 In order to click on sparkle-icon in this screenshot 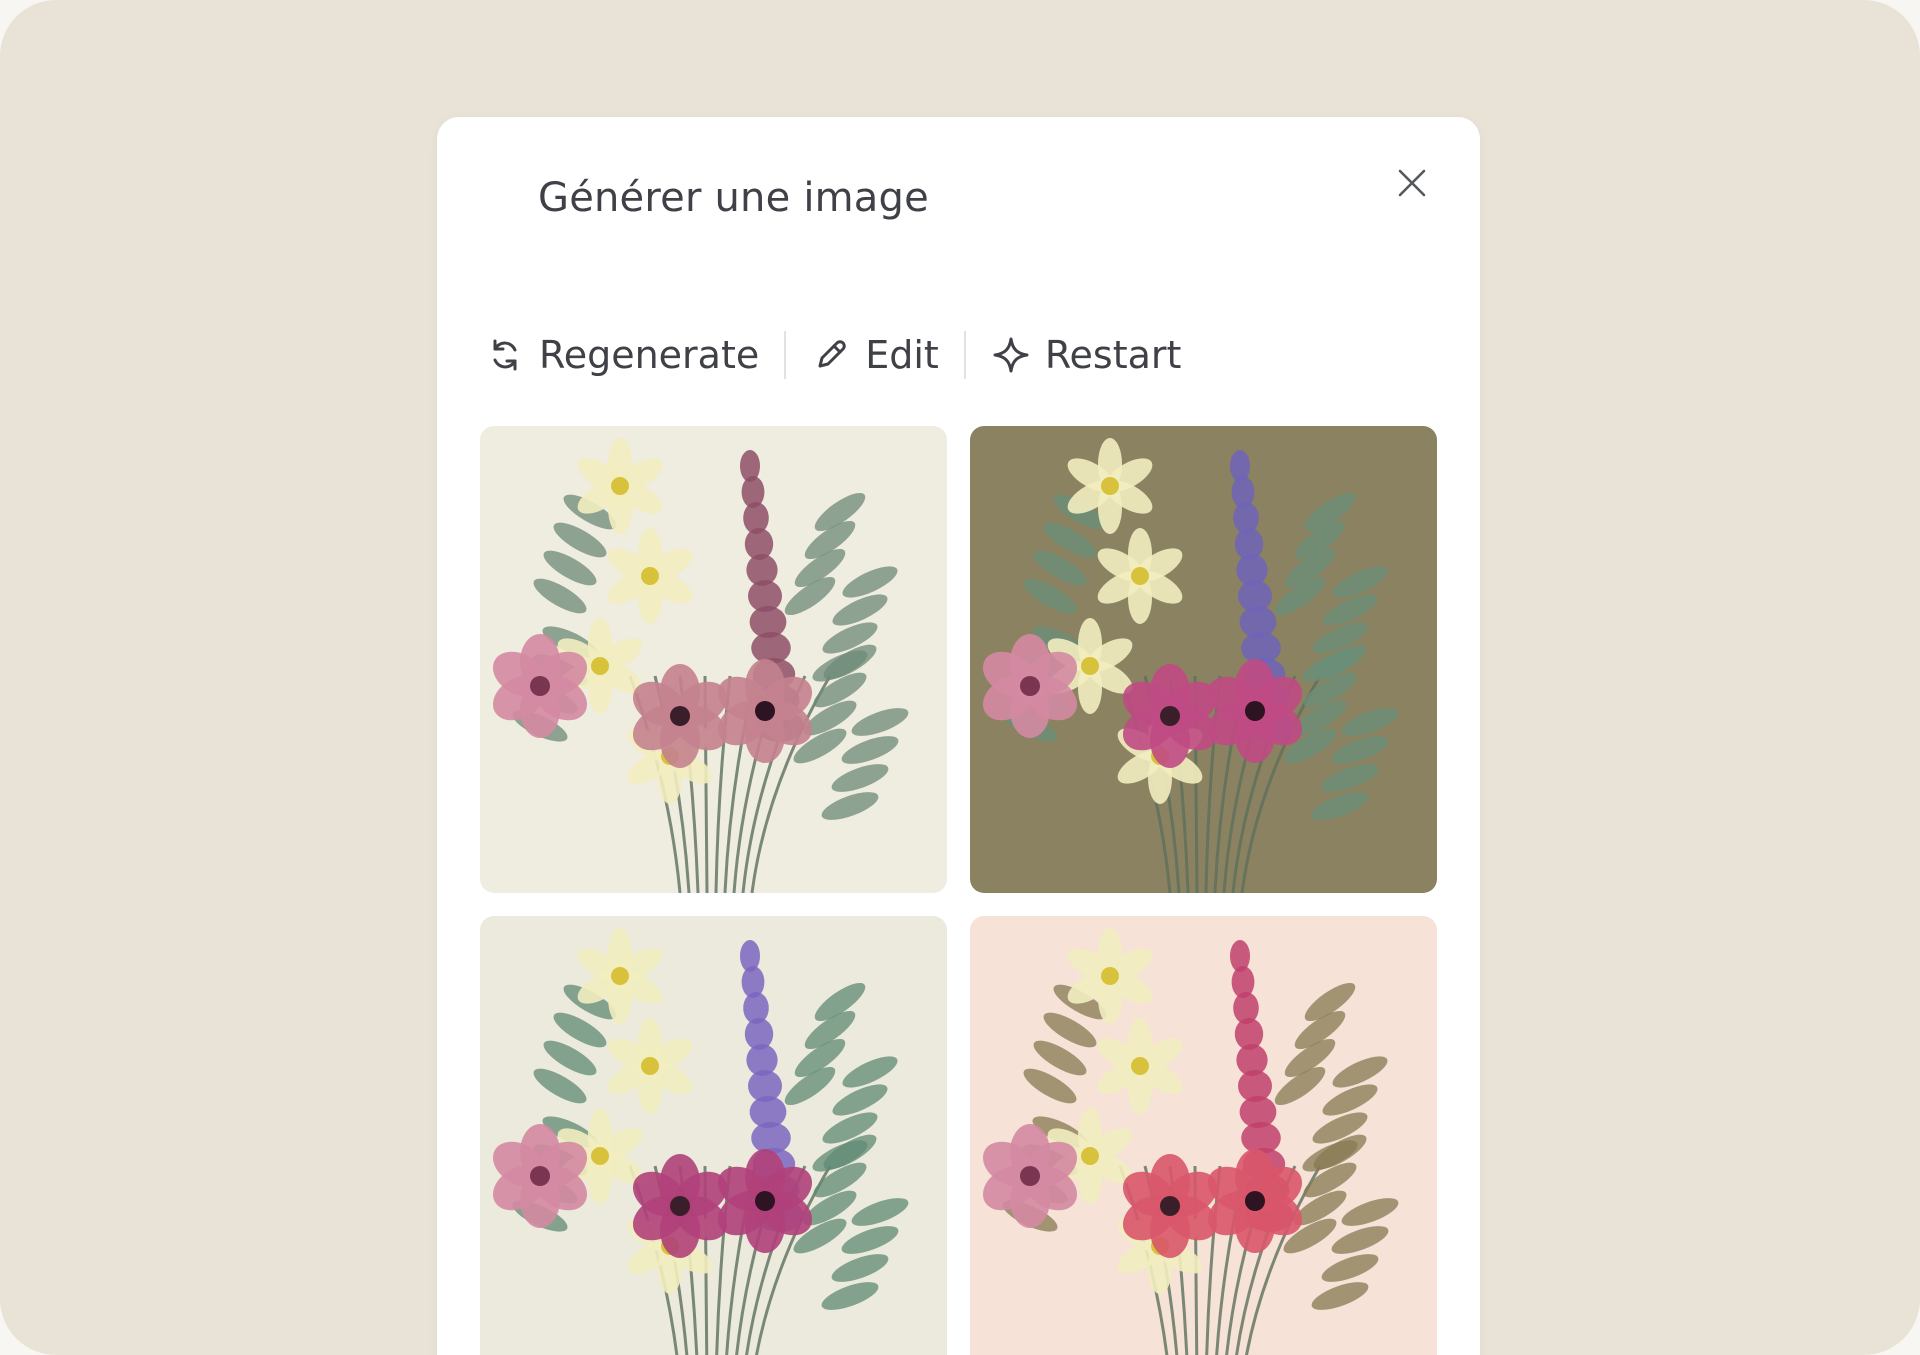, I will do `click(1011, 355)`.